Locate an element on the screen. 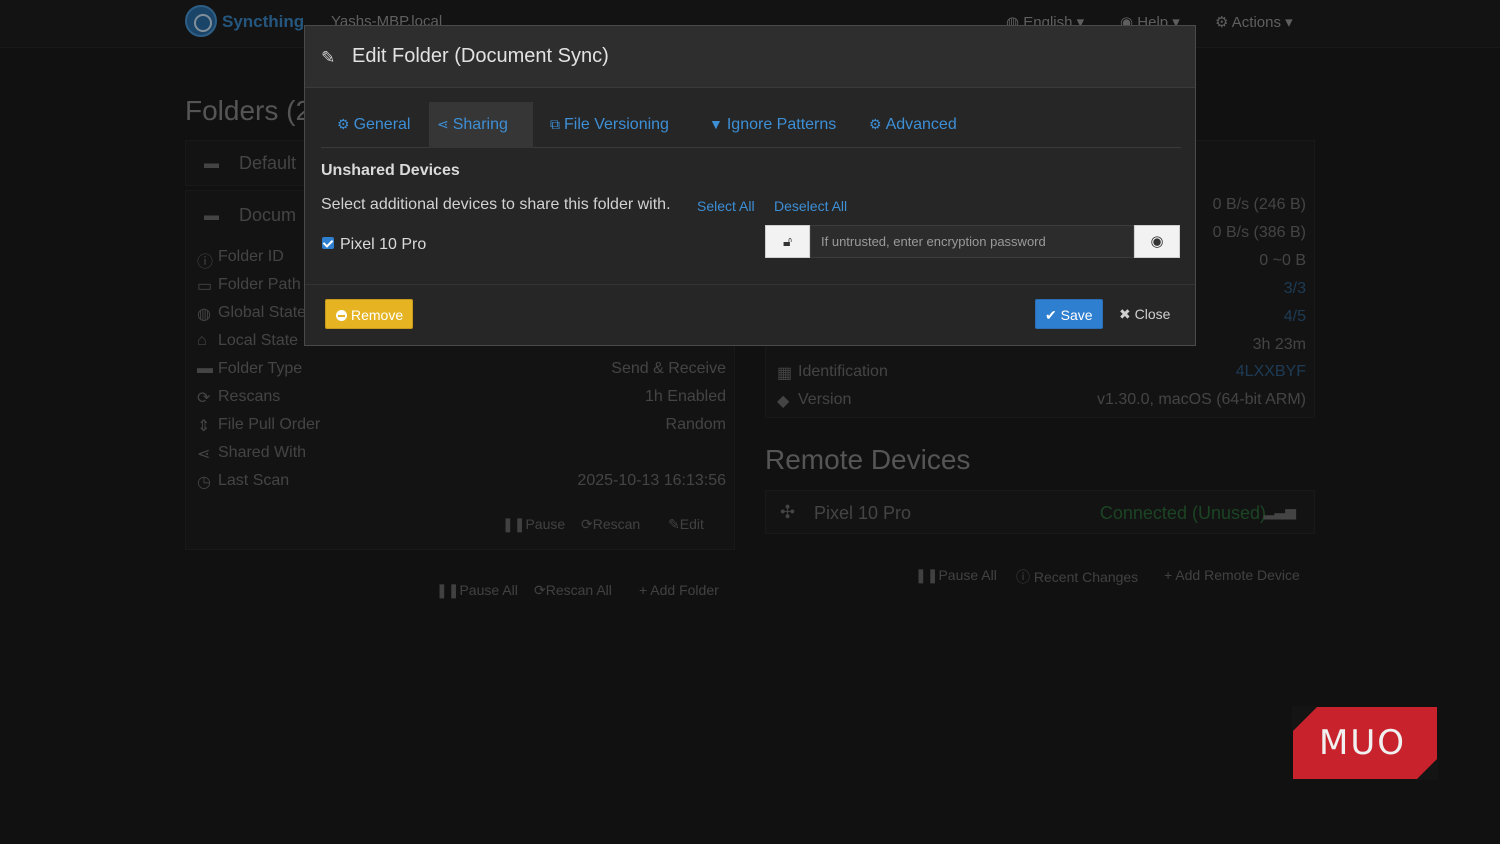 The width and height of the screenshot is (1500, 844). check-icon: ✔ is located at coordinates (1053, 315).